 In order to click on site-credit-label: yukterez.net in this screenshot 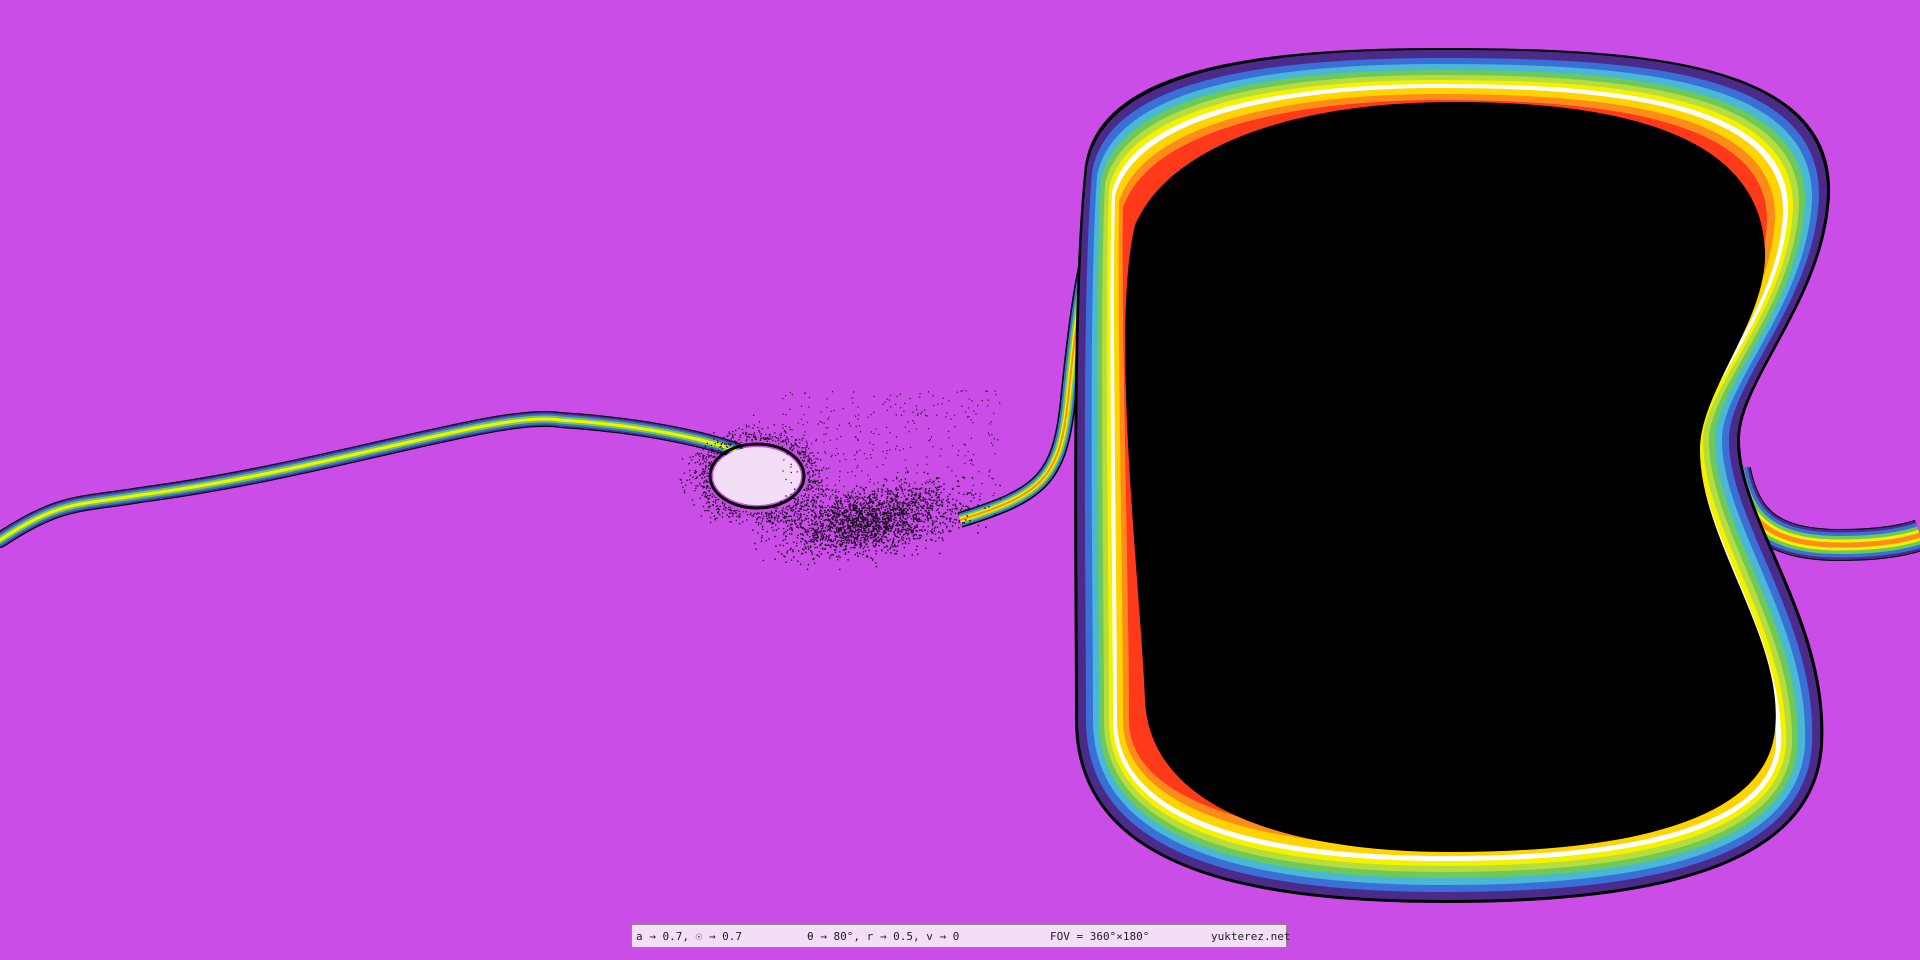, I will do `click(1251, 936)`.